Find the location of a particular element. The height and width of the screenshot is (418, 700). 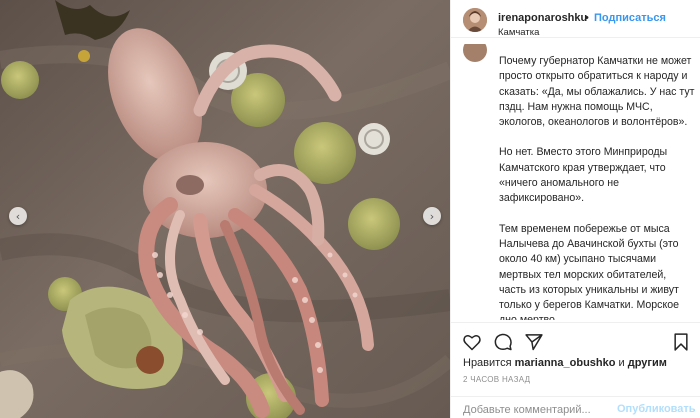

publish-button: Опубликовать is located at coordinates (656, 409).